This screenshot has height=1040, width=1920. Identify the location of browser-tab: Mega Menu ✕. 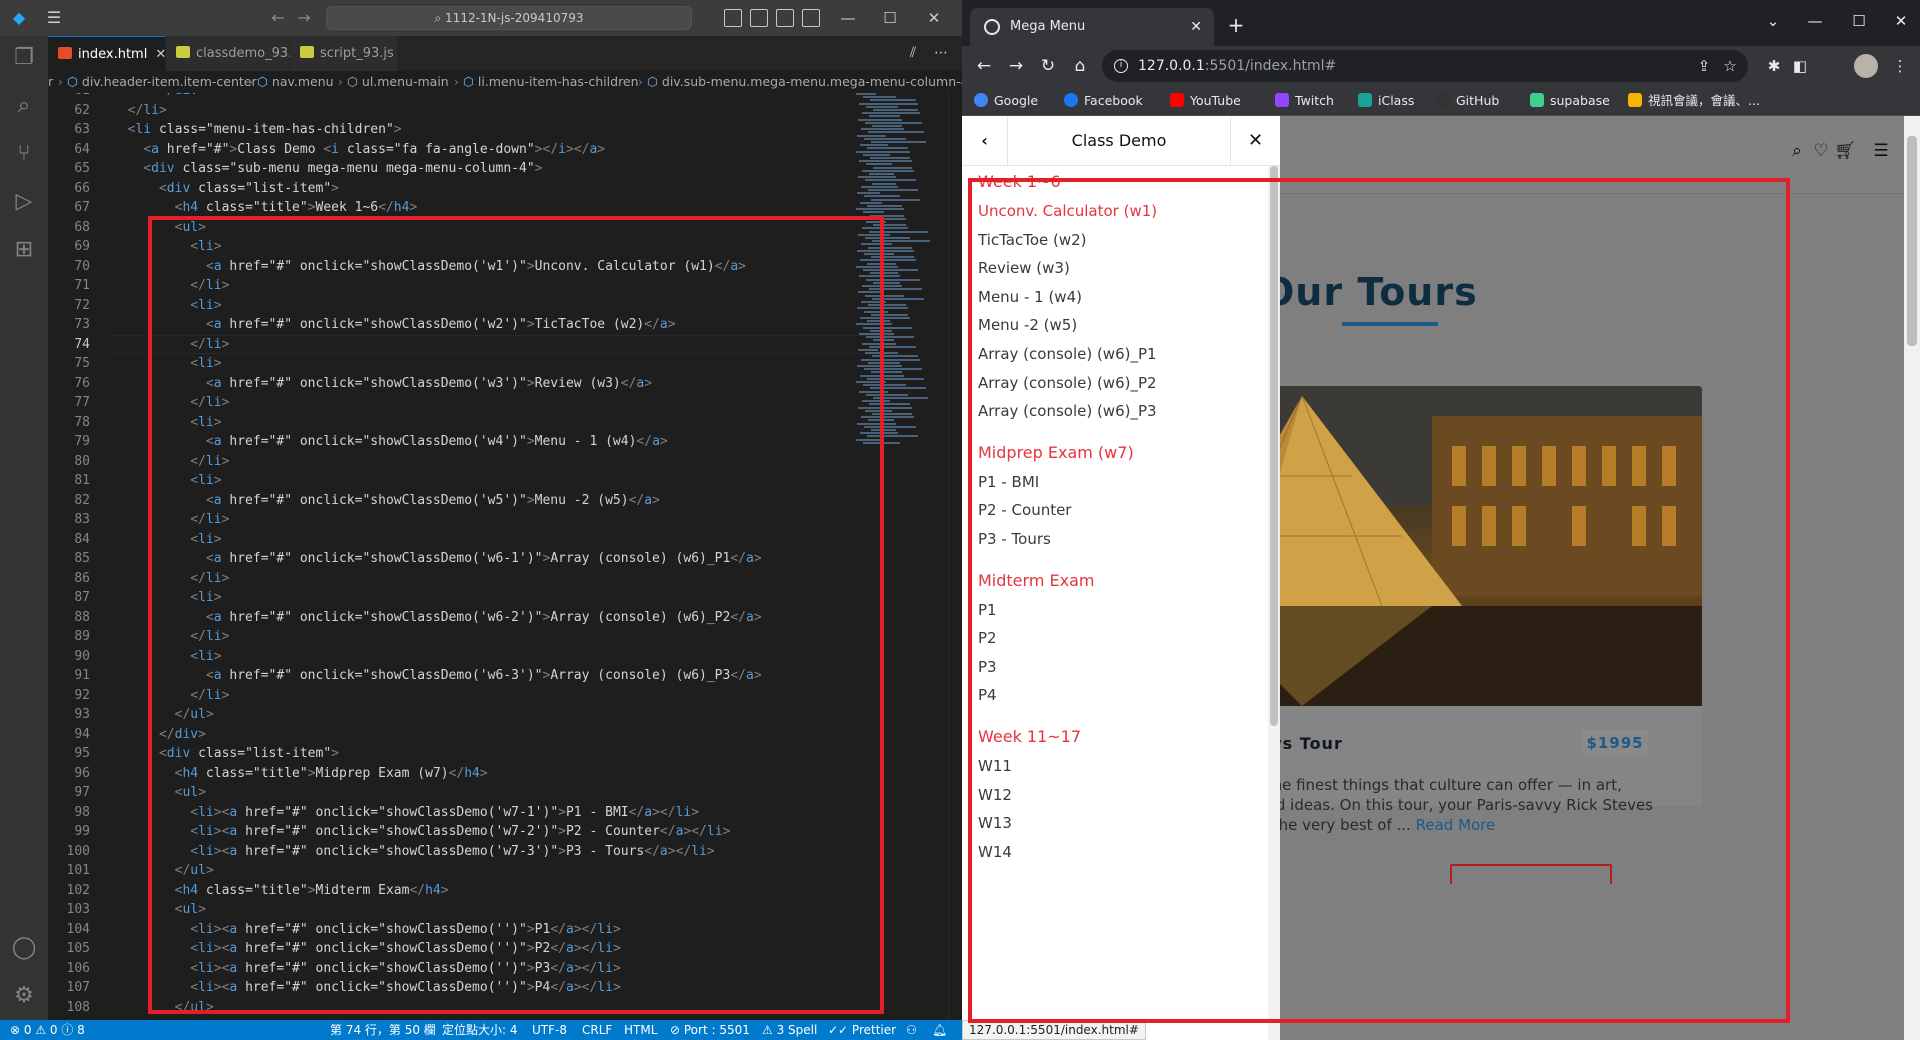
(1092, 27).